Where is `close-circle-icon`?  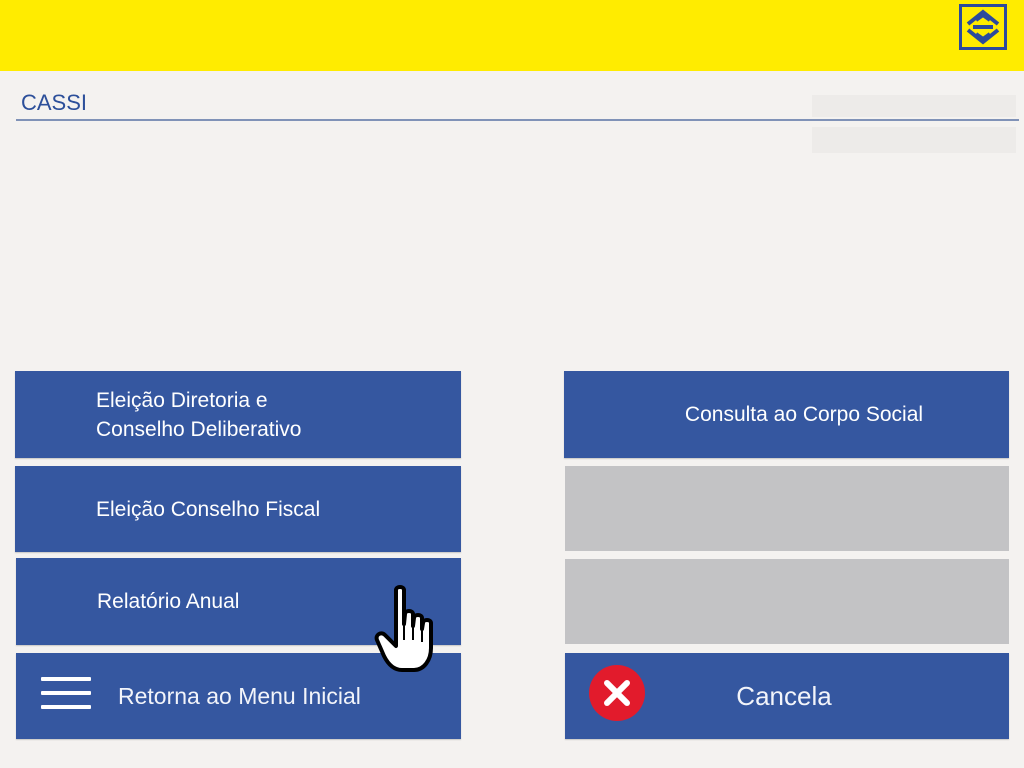
close-circle-icon is located at coordinates (617, 693).